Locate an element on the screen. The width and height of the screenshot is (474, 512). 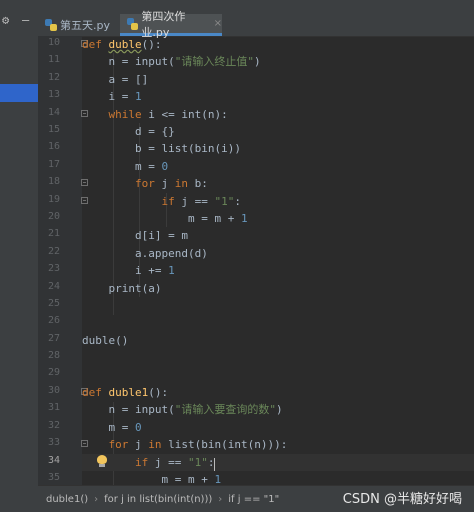
line-number: 18 is located at coordinates (53, 181).